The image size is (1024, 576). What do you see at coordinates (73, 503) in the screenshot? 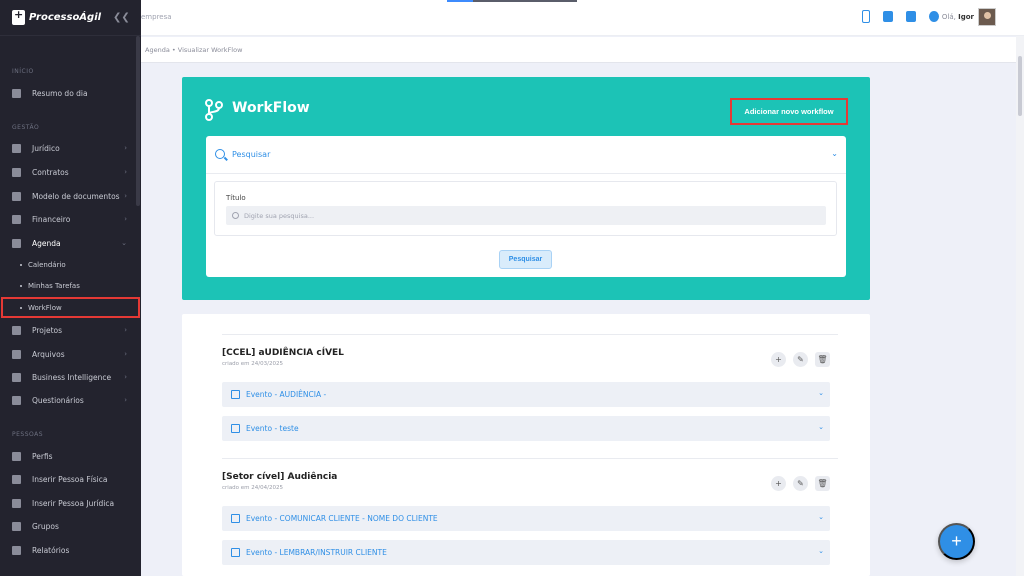
I see `sidebar-item-label: Inserir Pessoa Jurídica` at bounding box center [73, 503].